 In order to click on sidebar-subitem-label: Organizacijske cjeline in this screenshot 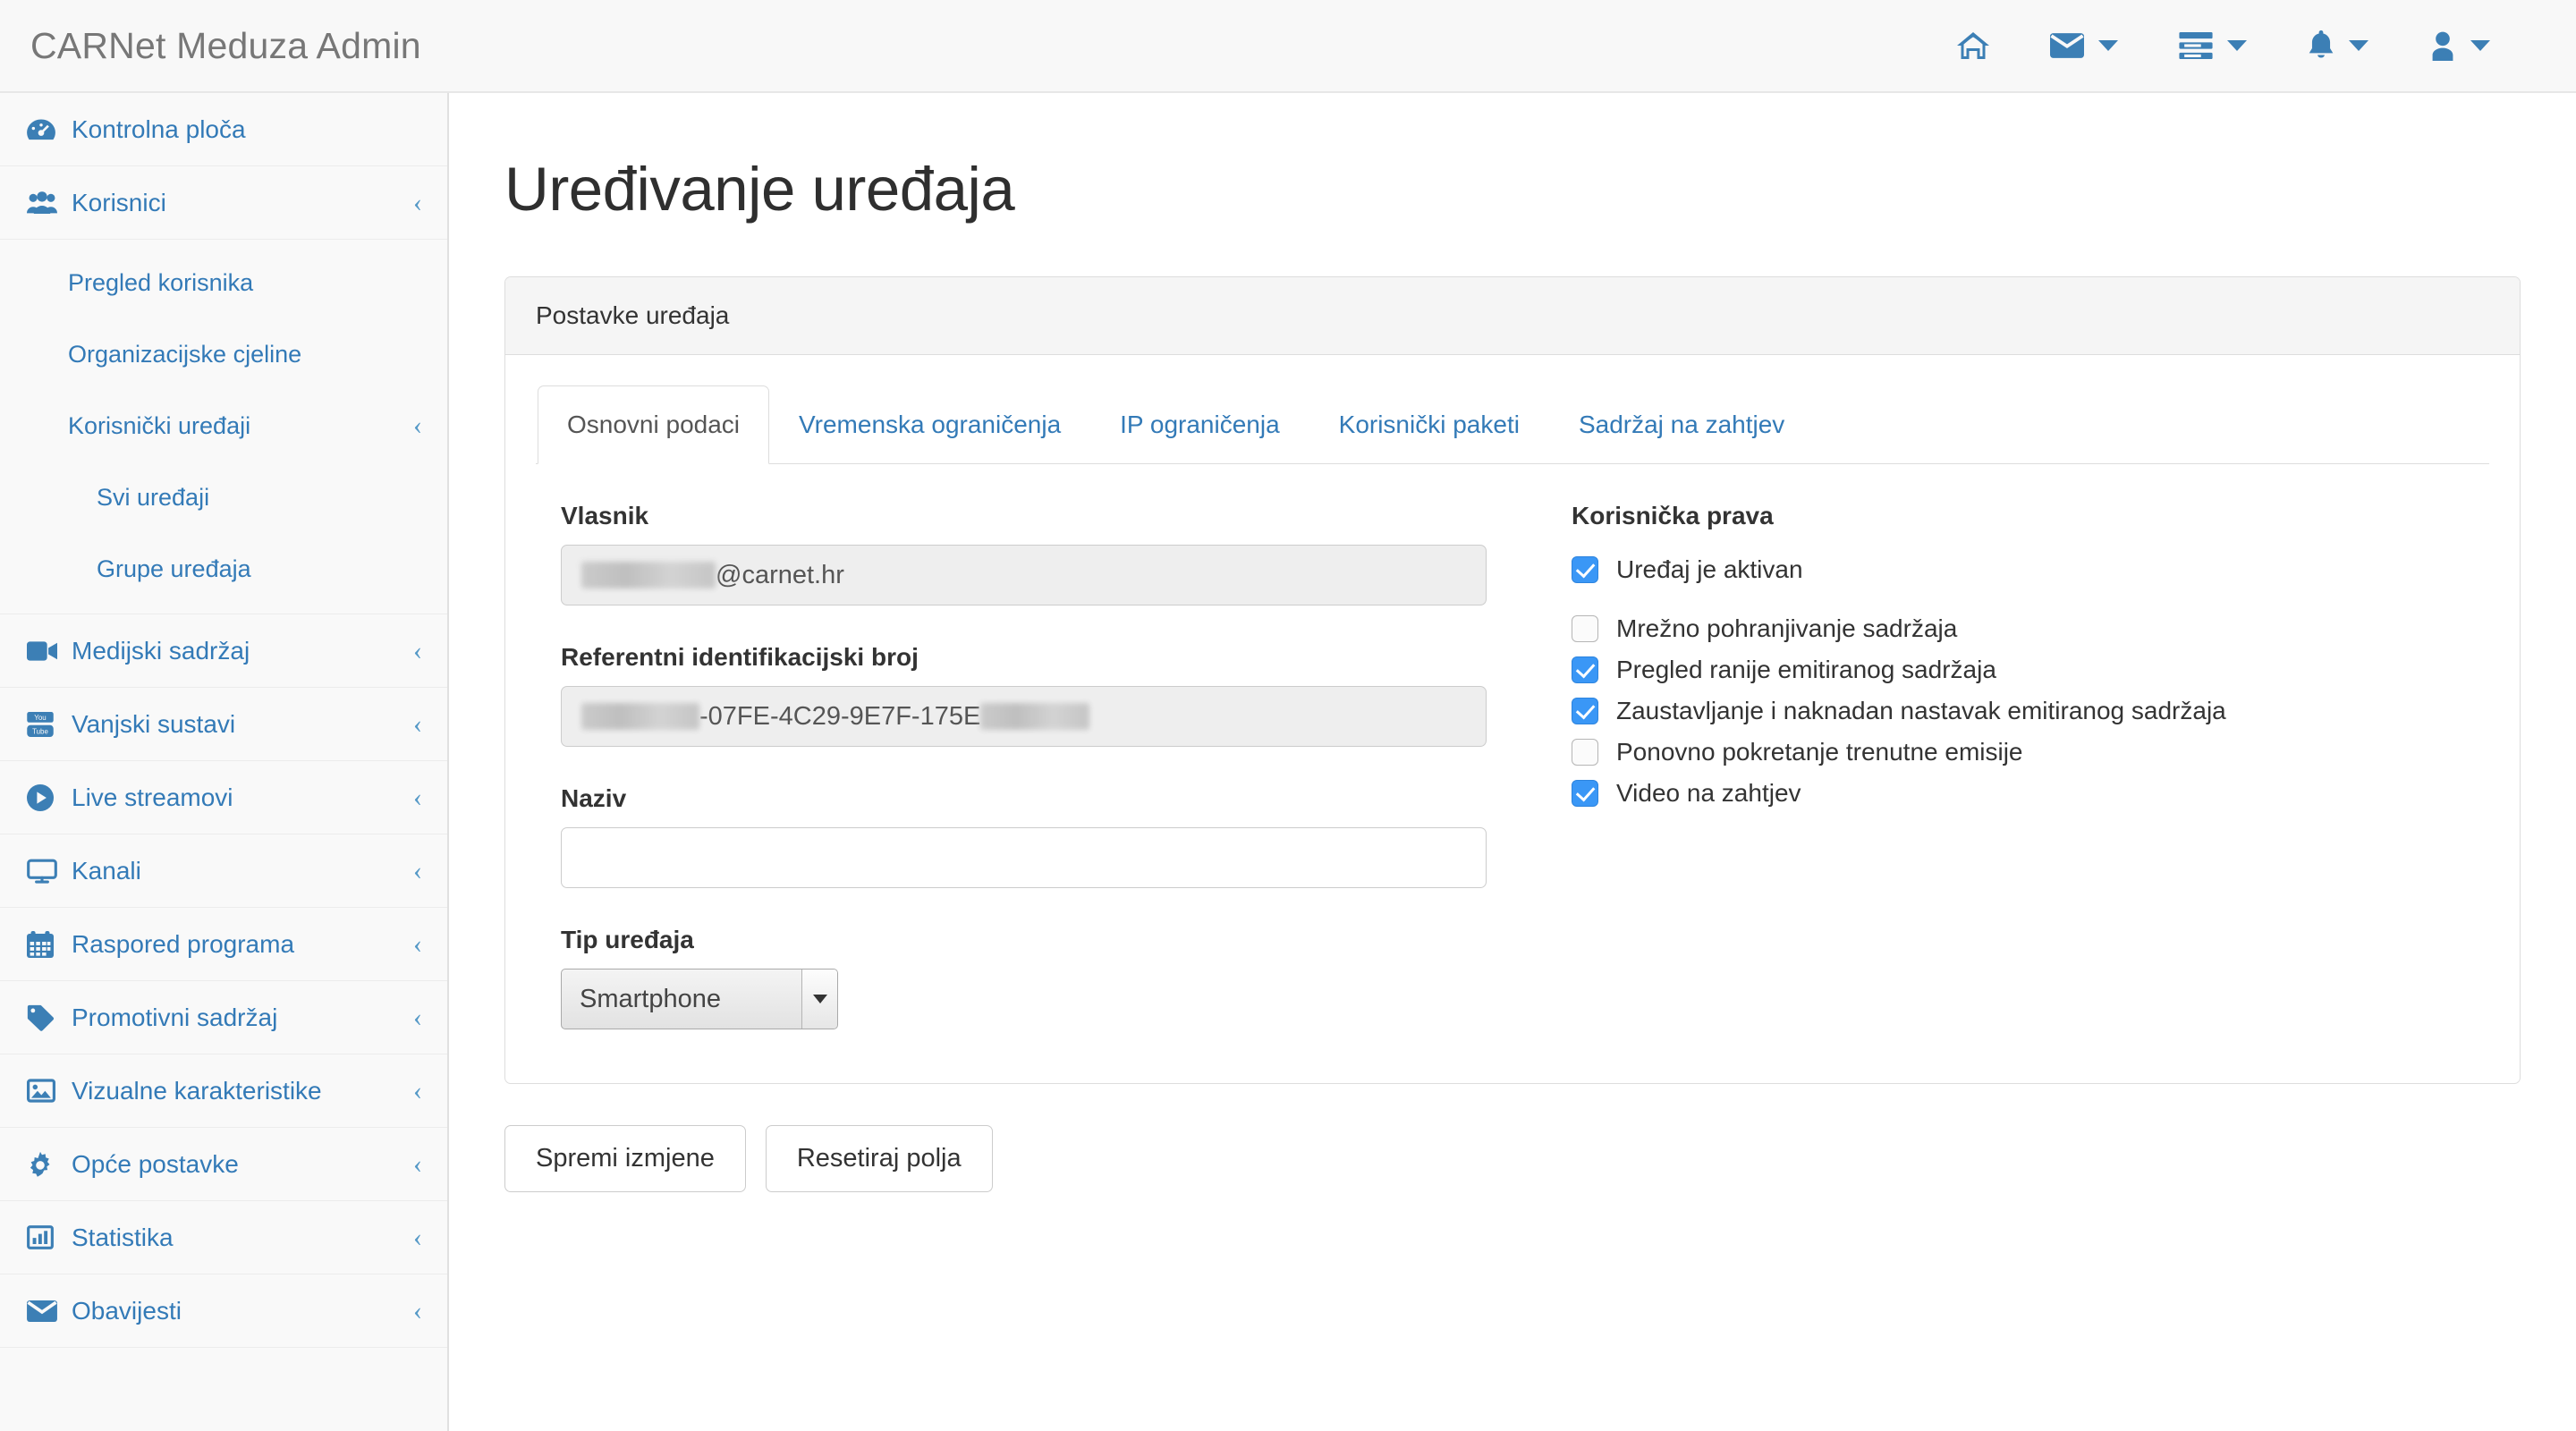, I will do `click(185, 354)`.